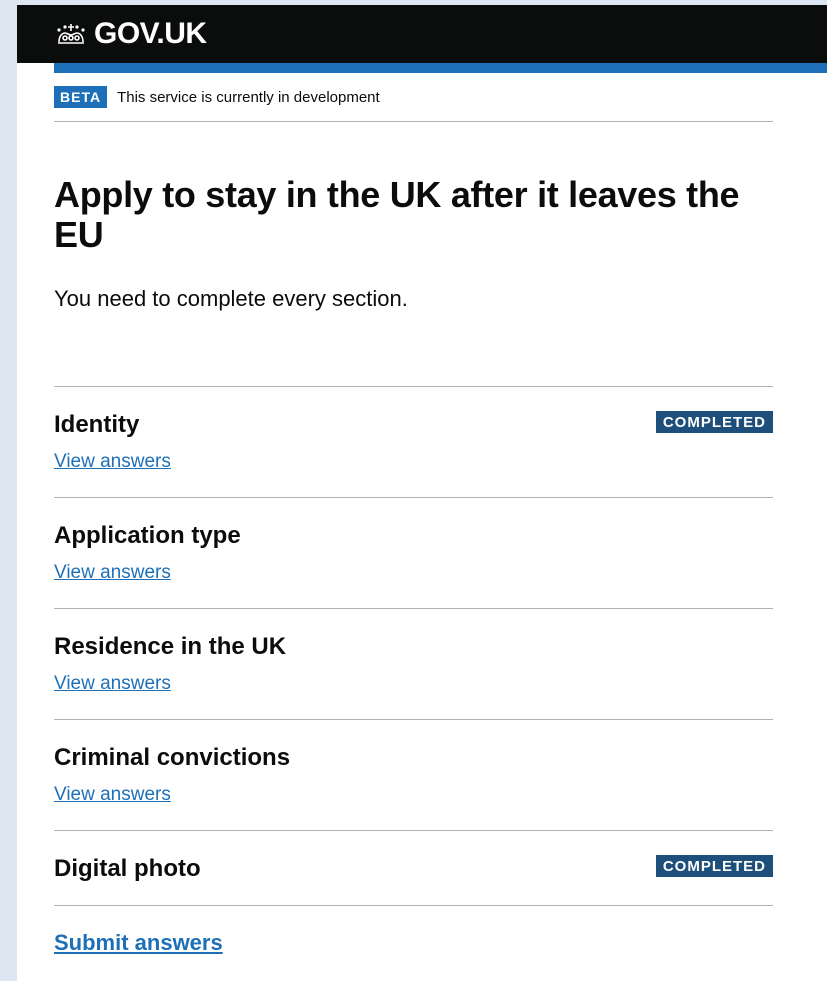 The height and width of the screenshot is (981, 827). What do you see at coordinates (413, 868) in the screenshot?
I see `task-digital-photo: Digital photo COMPLETED` at bounding box center [413, 868].